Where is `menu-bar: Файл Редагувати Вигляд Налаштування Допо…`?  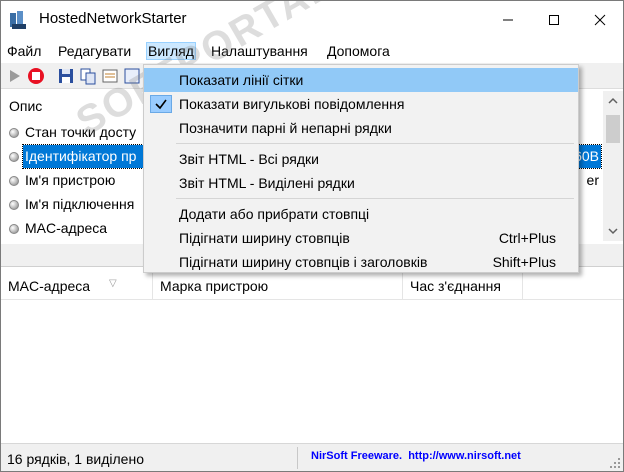
menu-bar: Файл Редагувати Вигляд Налаштування Допо… is located at coordinates (312, 51).